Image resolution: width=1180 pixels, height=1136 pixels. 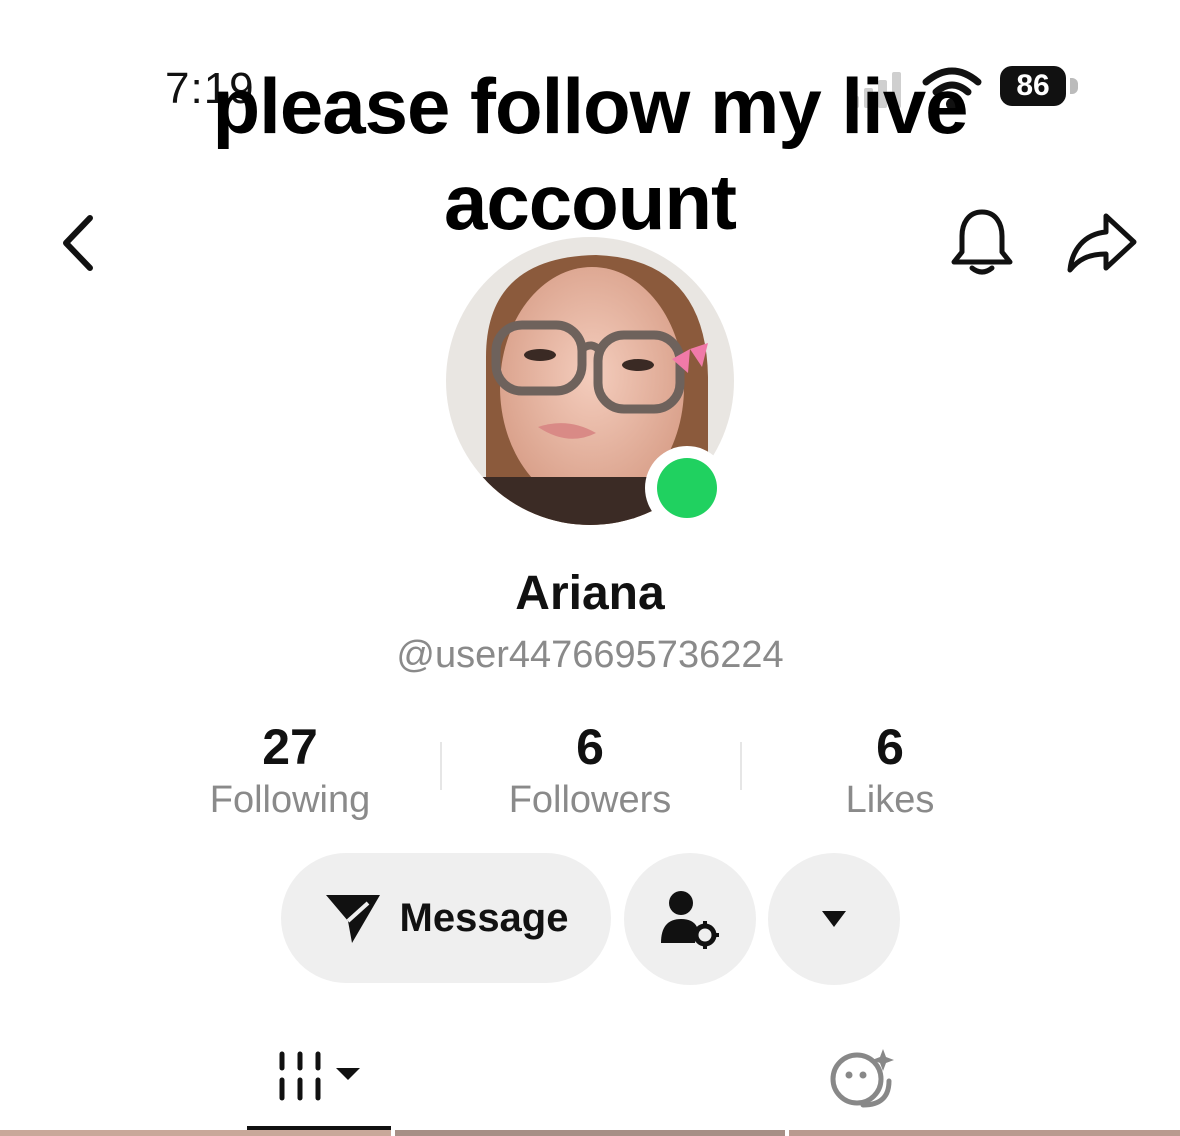 I want to click on stat-likes-value: 6, so click(x=890, y=747).